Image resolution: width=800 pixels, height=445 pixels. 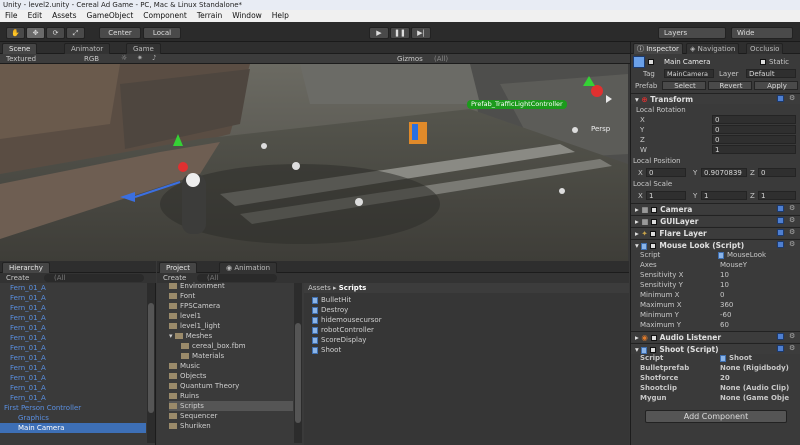 I want to click on tab-scene: Scene, so click(x=20, y=48).